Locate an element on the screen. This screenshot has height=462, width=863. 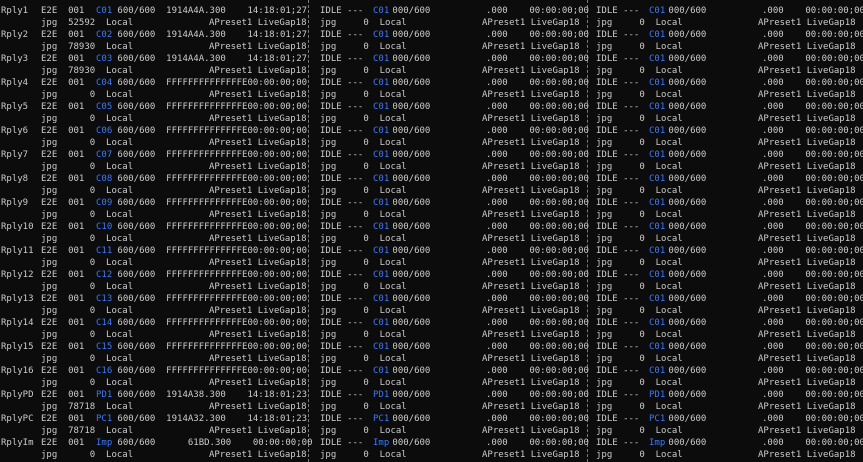
replay-channel-label: Rply10 is located at coordinates (17, 227).